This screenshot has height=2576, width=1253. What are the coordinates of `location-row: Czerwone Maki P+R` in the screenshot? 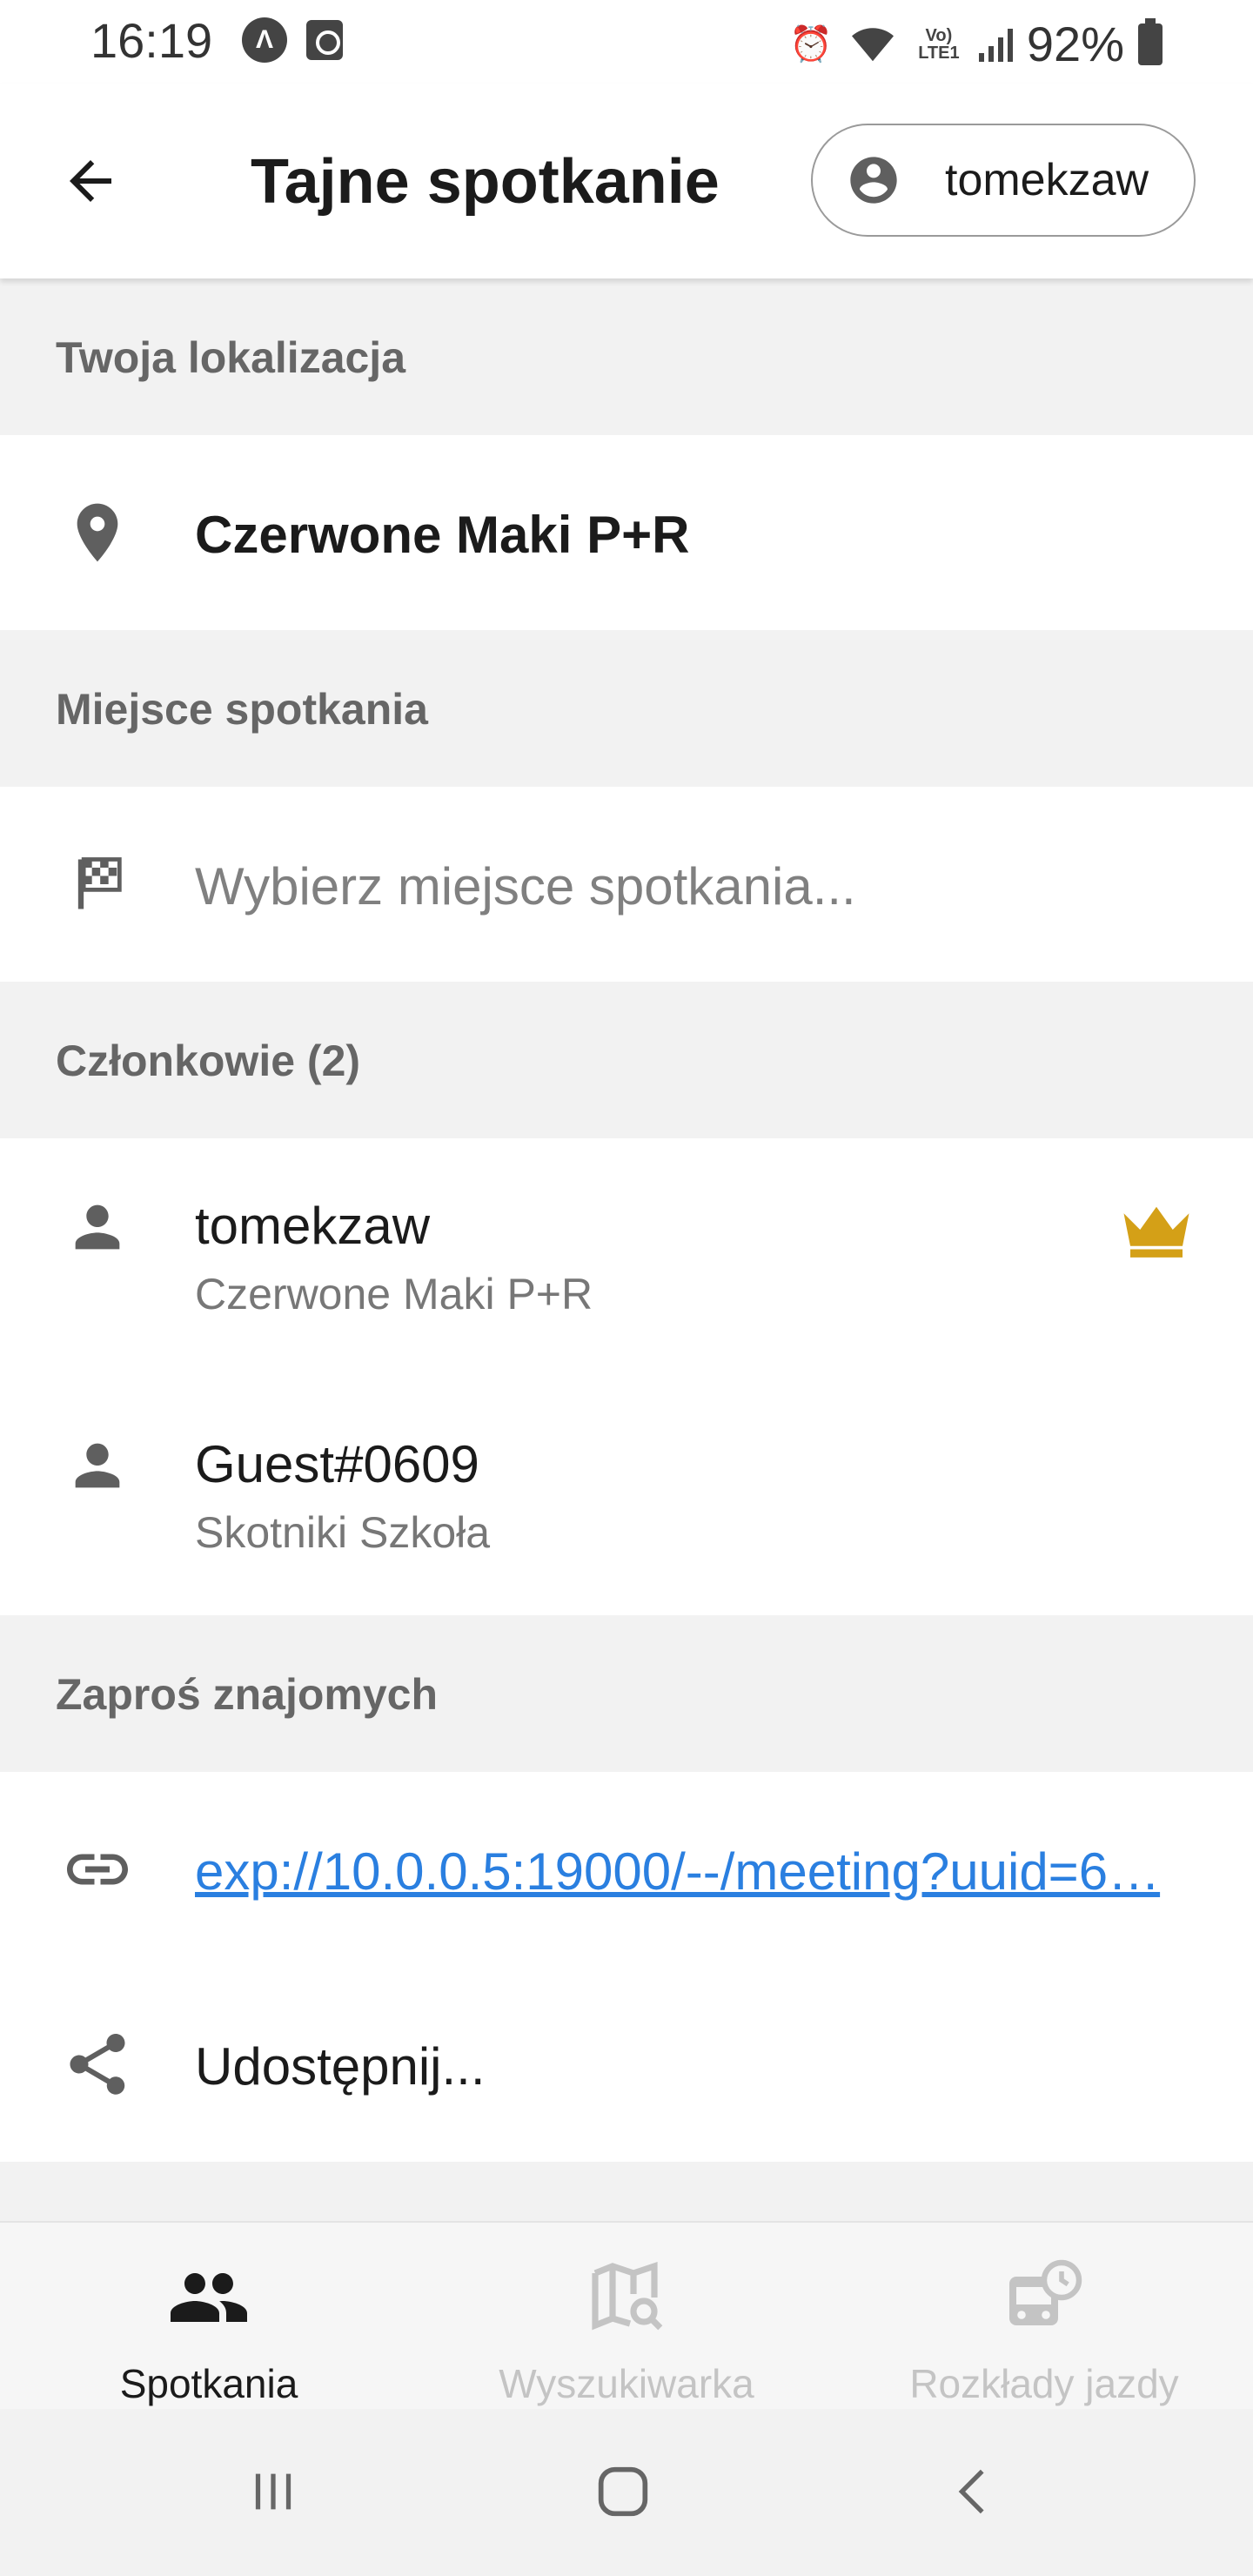 It's located at (626, 532).